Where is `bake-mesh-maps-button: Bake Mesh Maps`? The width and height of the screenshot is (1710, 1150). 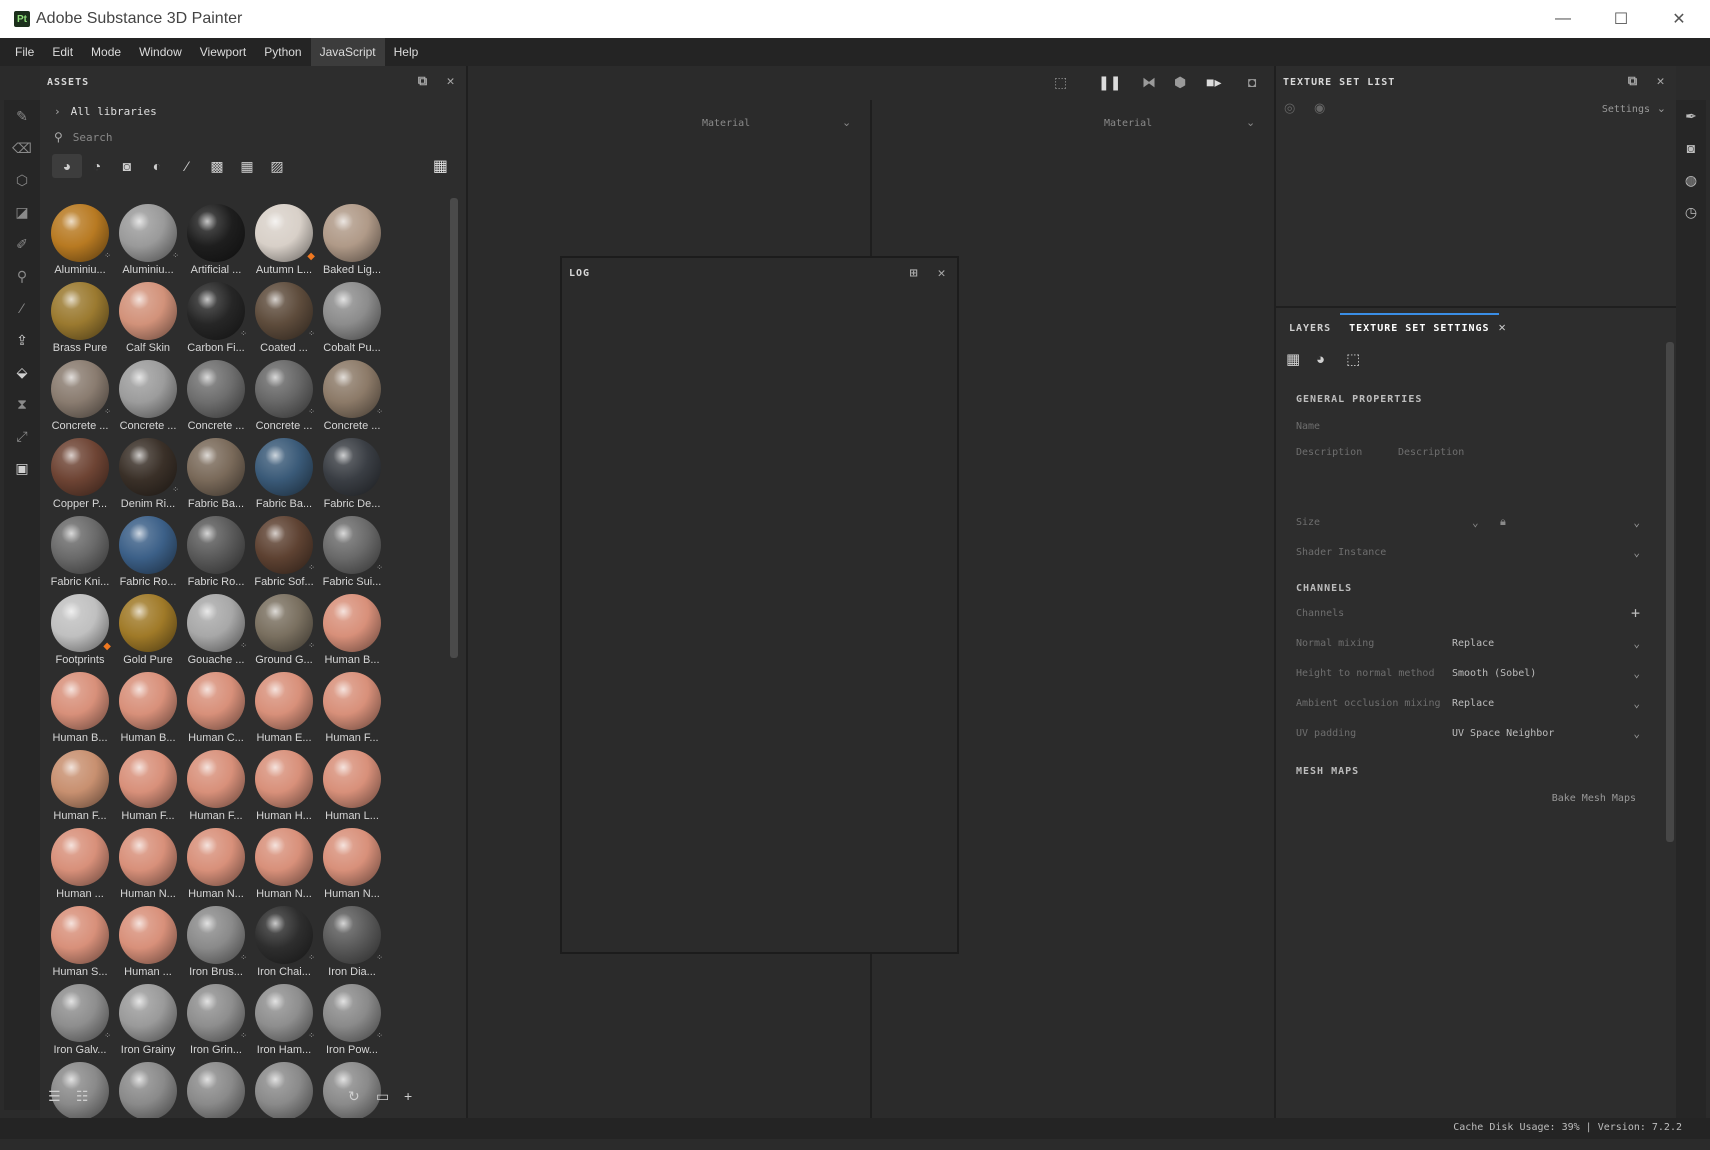
bake-mesh-maps-button: Bake Mesh Maps is located at coordinates (1594, 798).